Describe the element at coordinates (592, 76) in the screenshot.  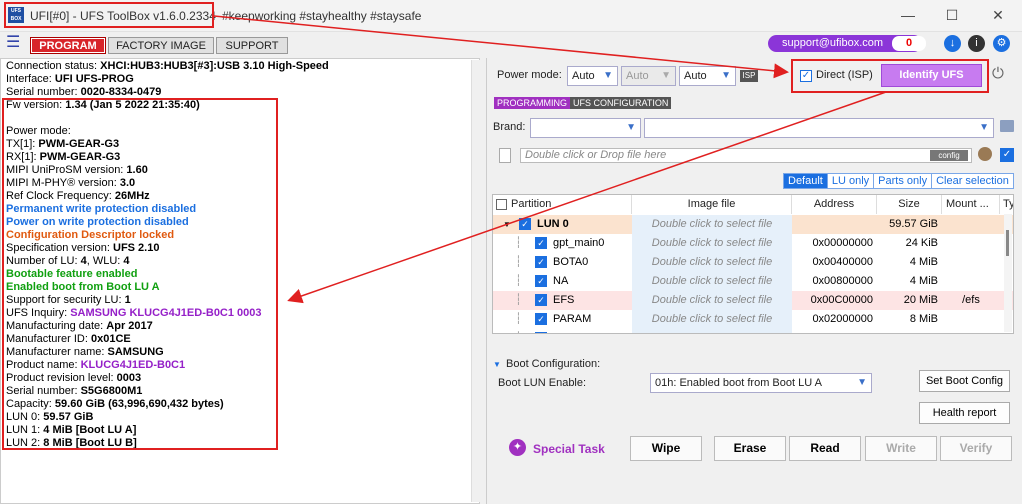
I see `power-mode-select-1: Auto ▼` at that location.